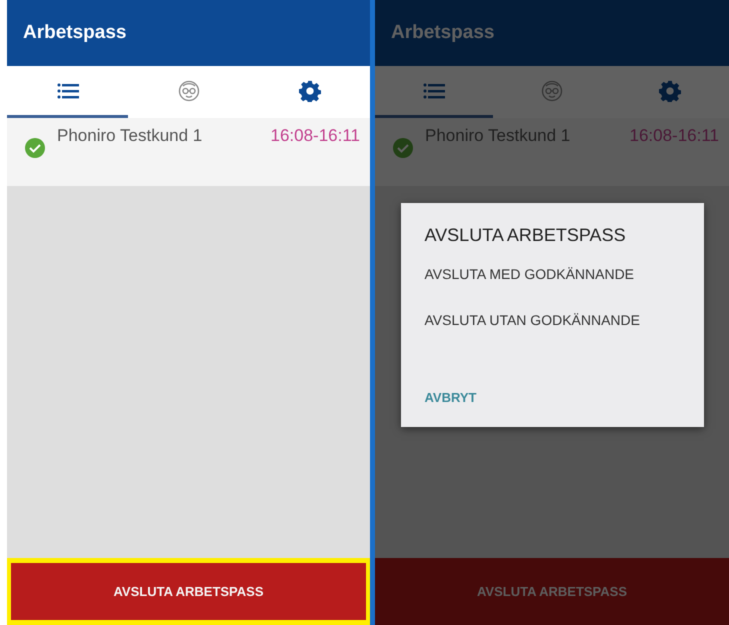 The width and height of the screenshot is (729, 625). Describe the element at coordinates (188, 591) in the screenshot. I see `end-shift-button: AVSLUTA ARBETSPASS` at that location.